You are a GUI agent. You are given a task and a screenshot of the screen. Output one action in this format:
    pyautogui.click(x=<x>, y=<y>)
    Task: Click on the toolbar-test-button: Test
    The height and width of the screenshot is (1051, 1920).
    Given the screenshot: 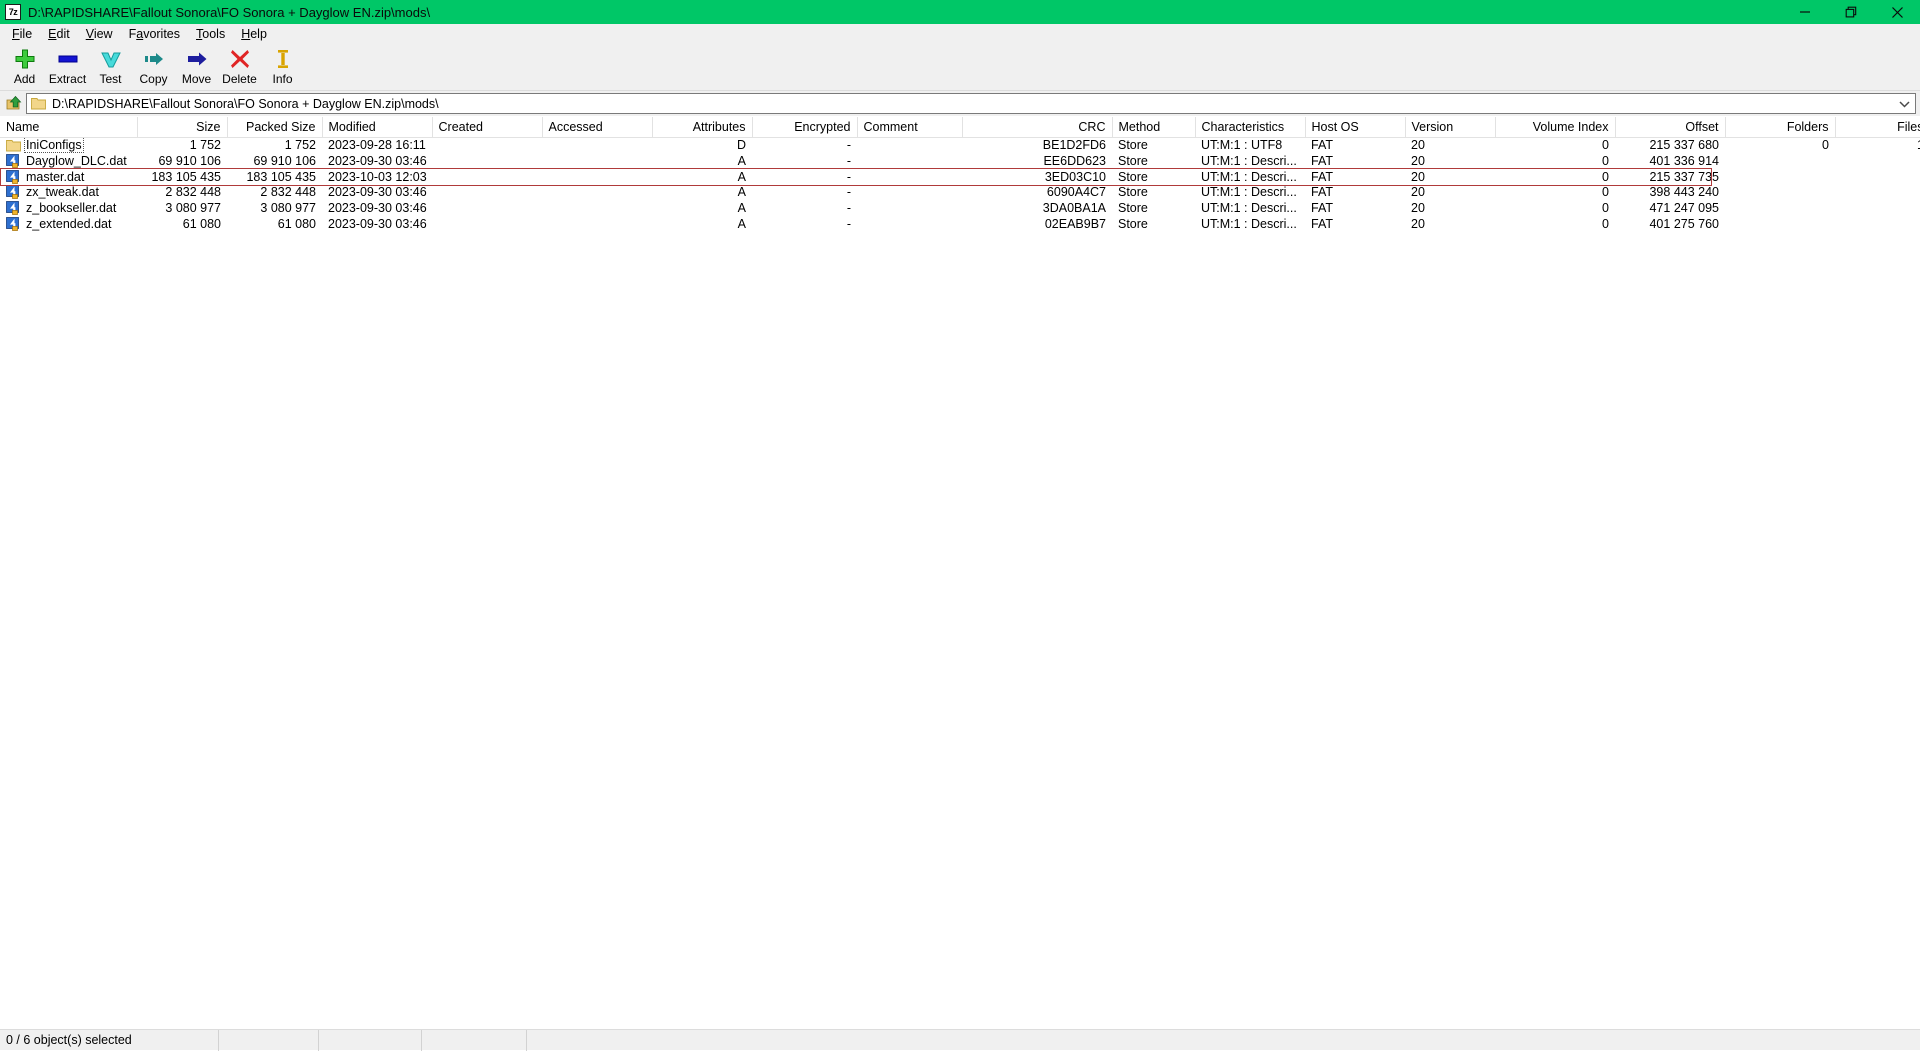 What is the action you would take?
    pyautogui.click(x=110, y=68)
    